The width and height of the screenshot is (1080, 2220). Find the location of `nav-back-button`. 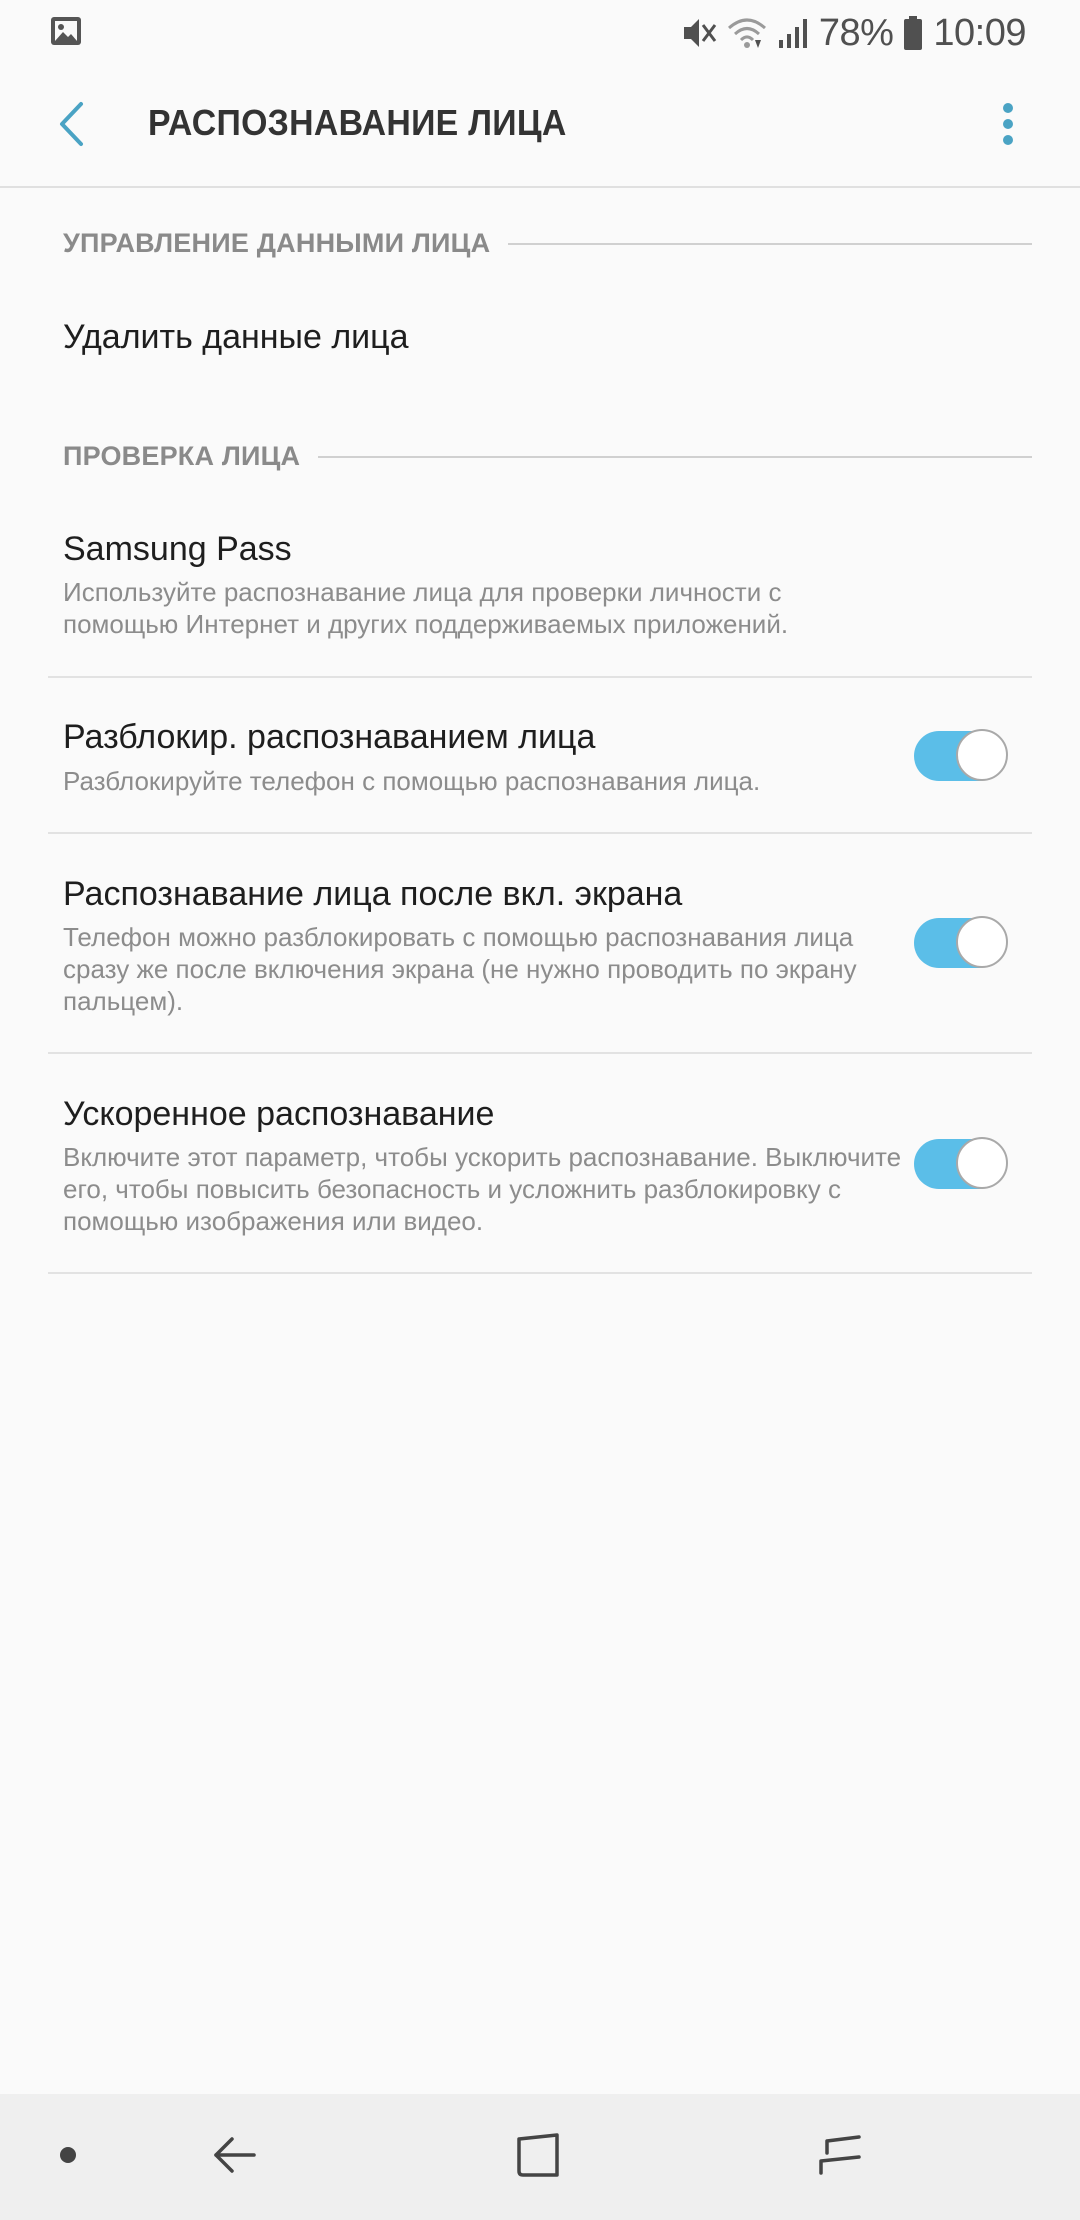

nav-back-button is located at coordinates (235, 2157).